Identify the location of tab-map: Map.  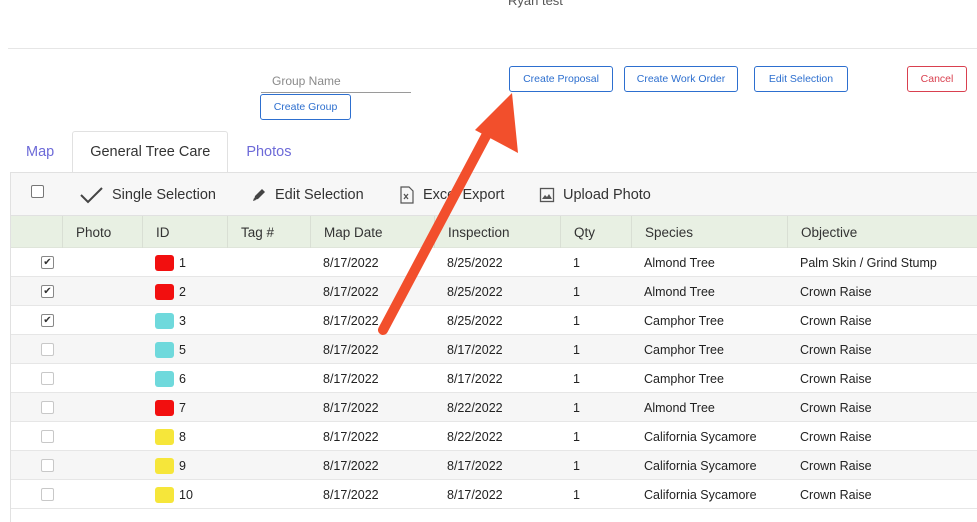
(40, 151).